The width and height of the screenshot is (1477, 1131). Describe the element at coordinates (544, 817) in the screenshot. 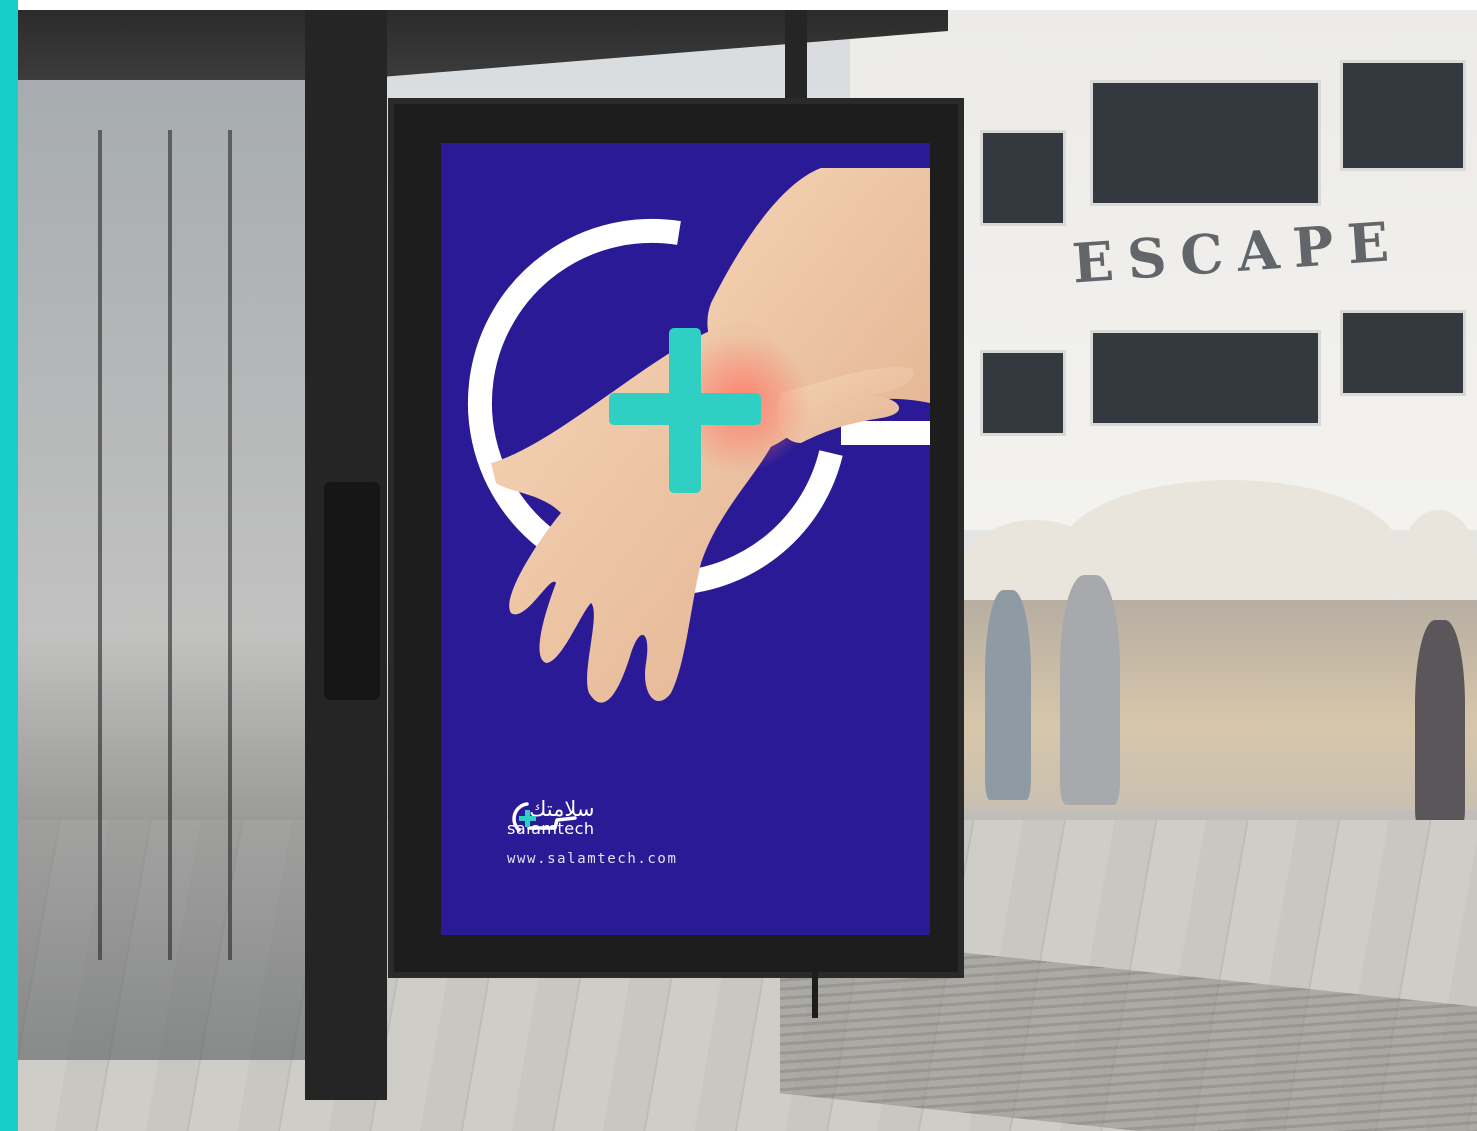

I see `plus-in-circle-logo-icon` at that location.